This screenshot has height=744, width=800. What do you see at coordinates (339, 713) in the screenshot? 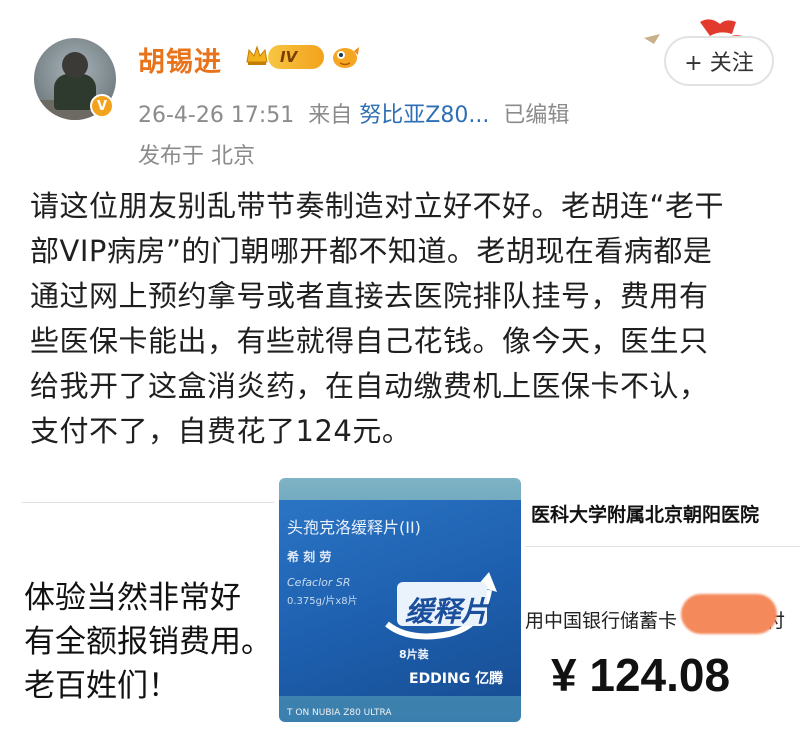
I see `camera-watermark: T ON NUBIA Z80 ULTRA` at bounding box center [339, 713].